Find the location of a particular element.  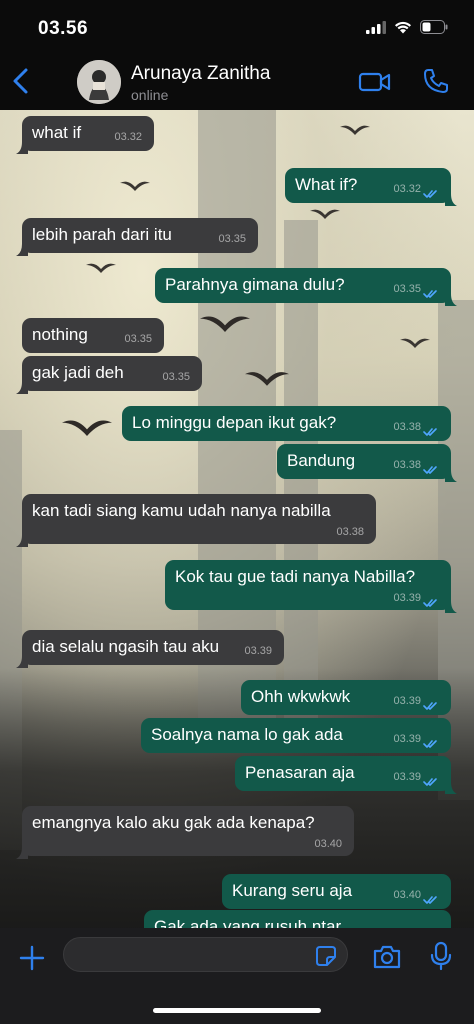

sticker-icon is located at coordinates (326, 956).